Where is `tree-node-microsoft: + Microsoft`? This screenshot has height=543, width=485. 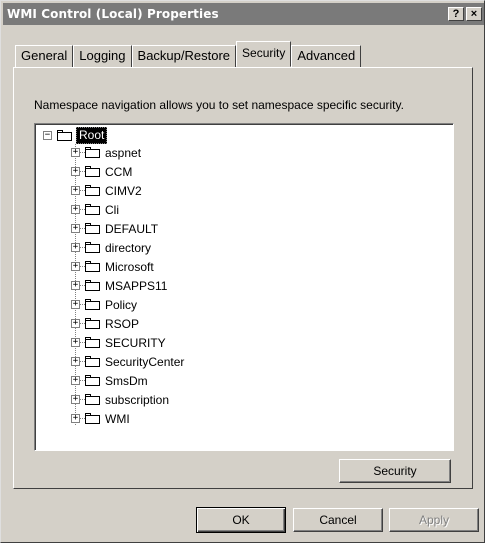 tree-node-microsoft: + Microsoft is located at coordinates (112, 266).